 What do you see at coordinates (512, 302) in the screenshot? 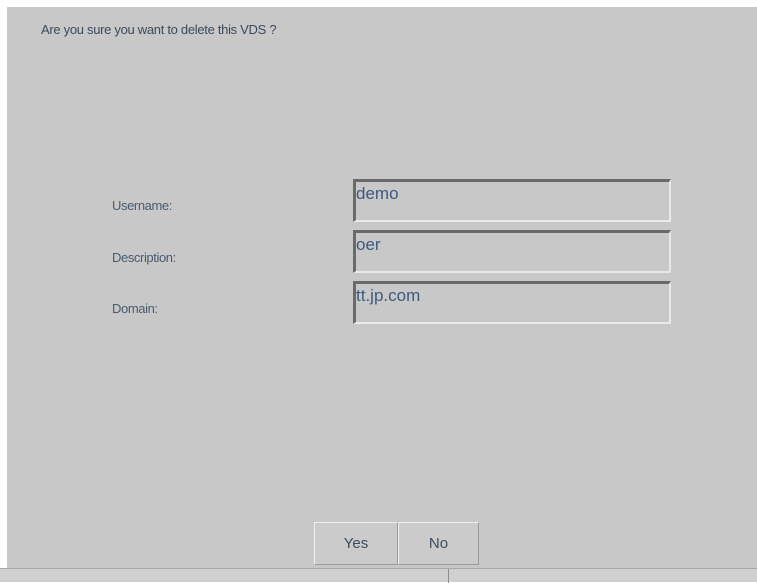
I see `domain-field: tt.jp.com` at bounding box center [512, 302].